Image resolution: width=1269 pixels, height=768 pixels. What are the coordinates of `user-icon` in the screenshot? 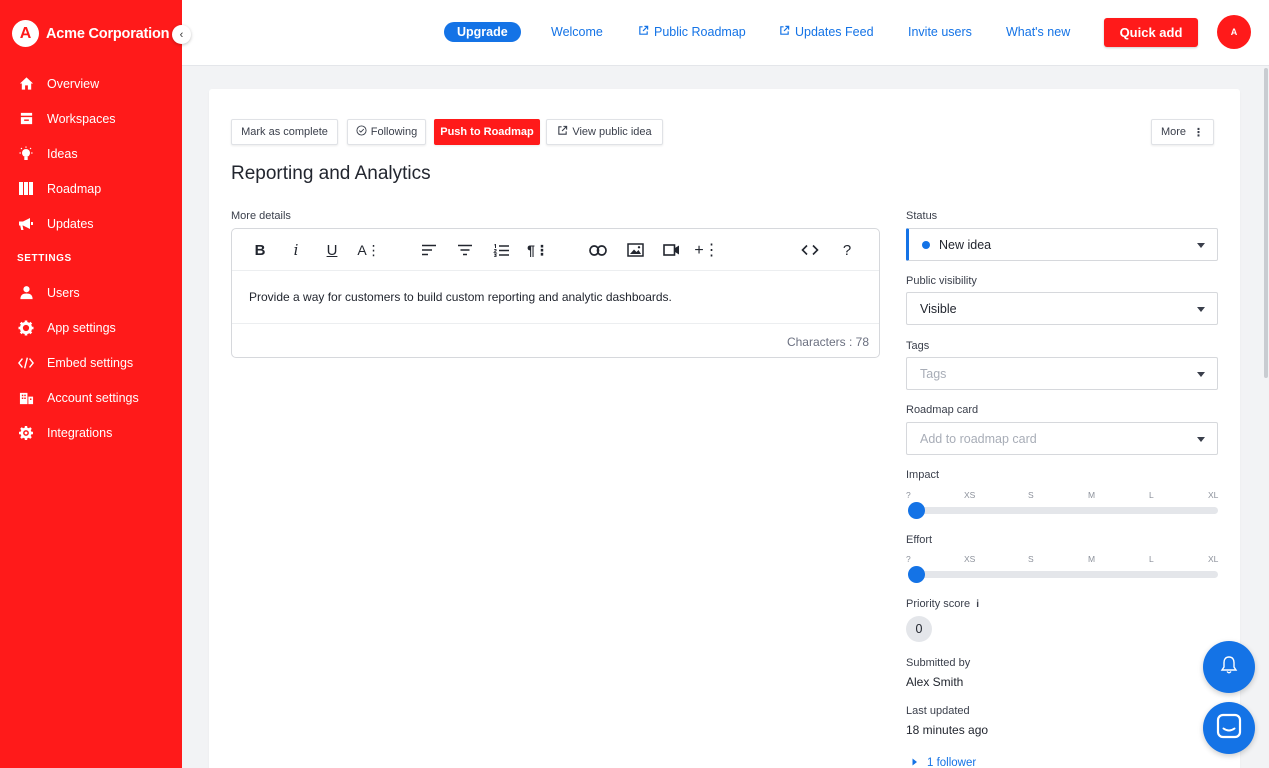 It's located at (26, 293).